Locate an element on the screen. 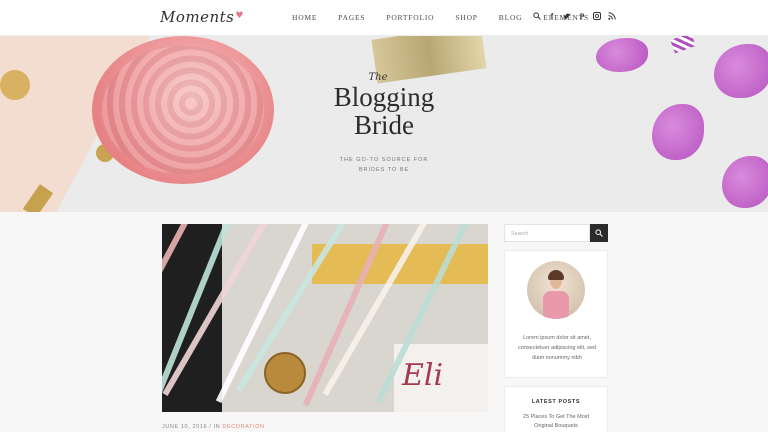  post-date: JUNE 10, 2016 is located at coordinates (185, 427).